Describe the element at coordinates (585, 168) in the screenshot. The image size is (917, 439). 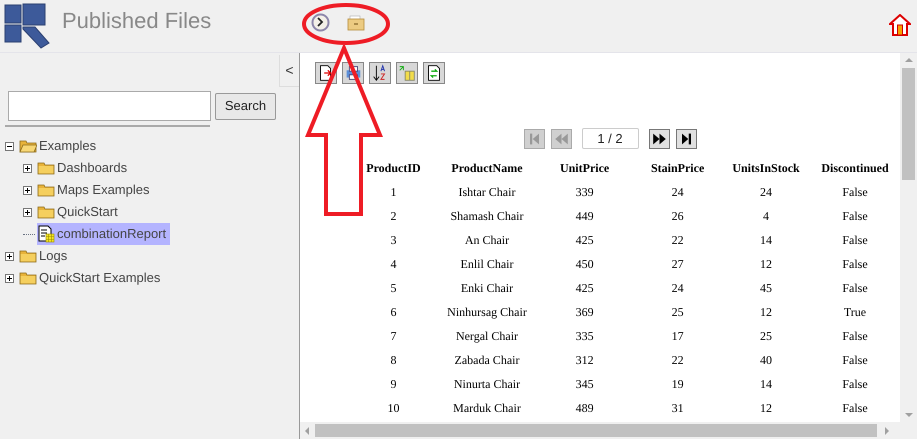
I see `column-header: UnitPrice` at that location.